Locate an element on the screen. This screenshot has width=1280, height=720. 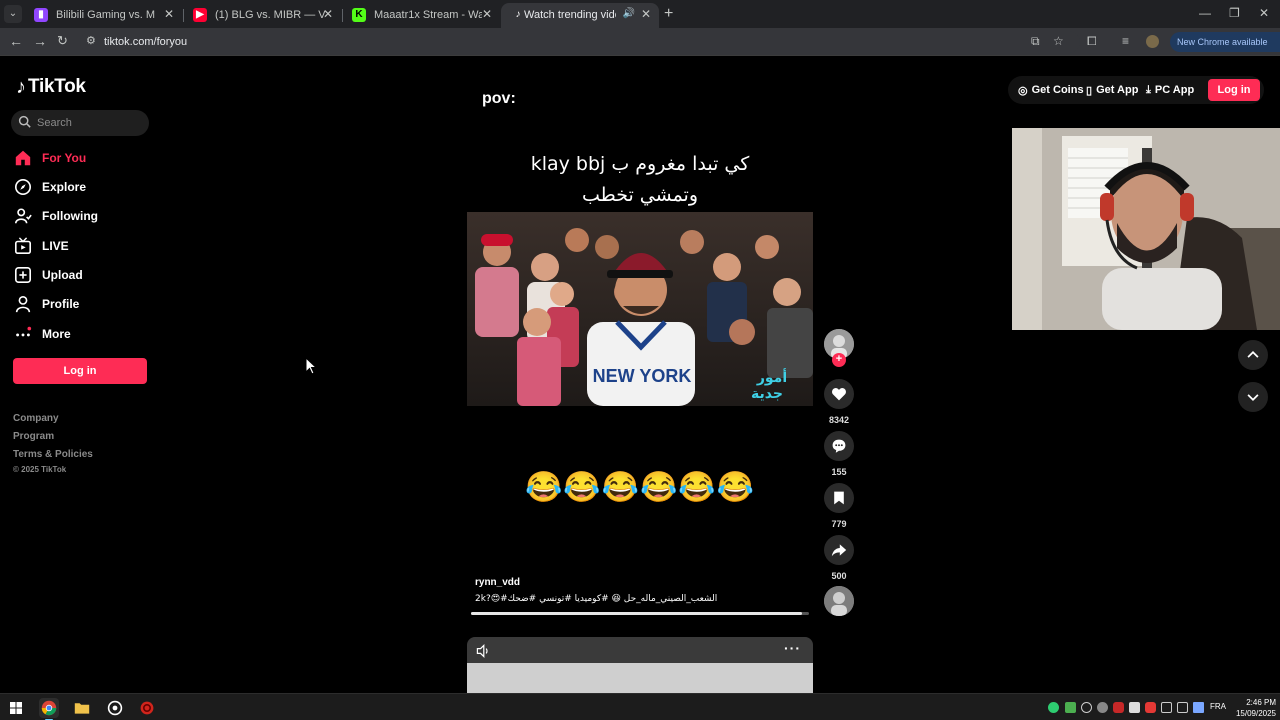
reload-button: ↻ is located at coordinates (62, 41).